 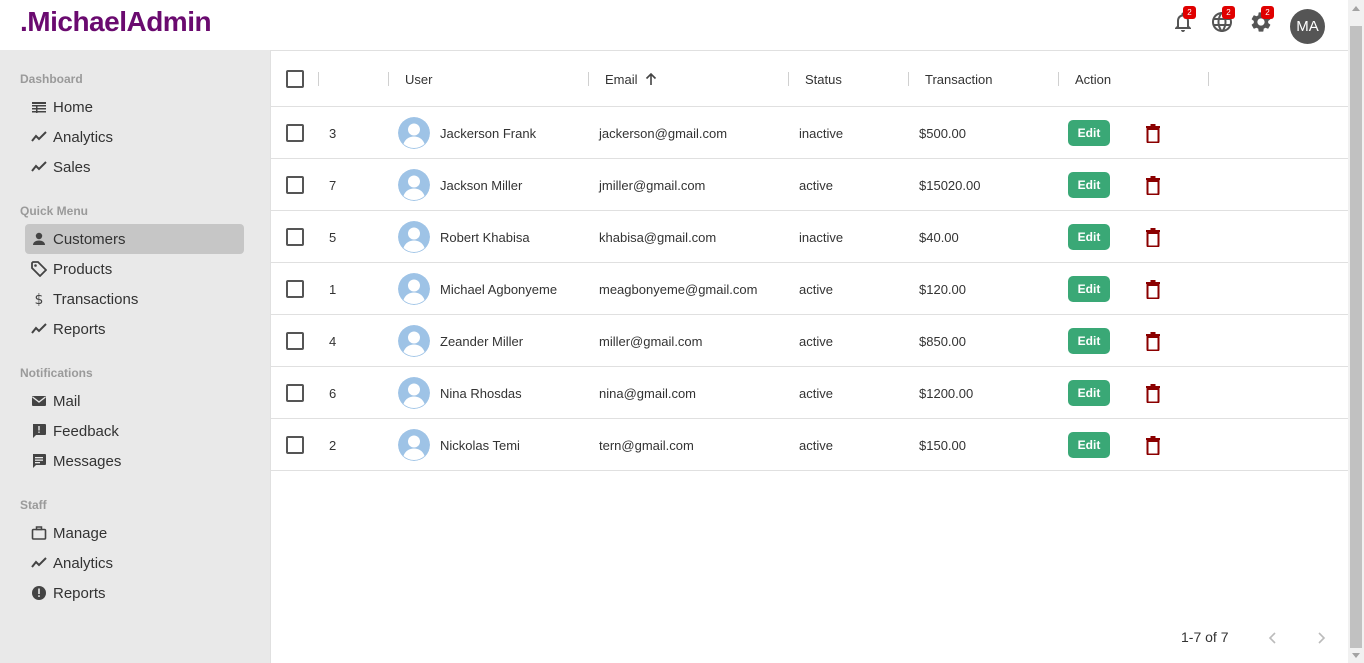 I want to click on sidebar-item-products: Products, so click(x=134, y=269).